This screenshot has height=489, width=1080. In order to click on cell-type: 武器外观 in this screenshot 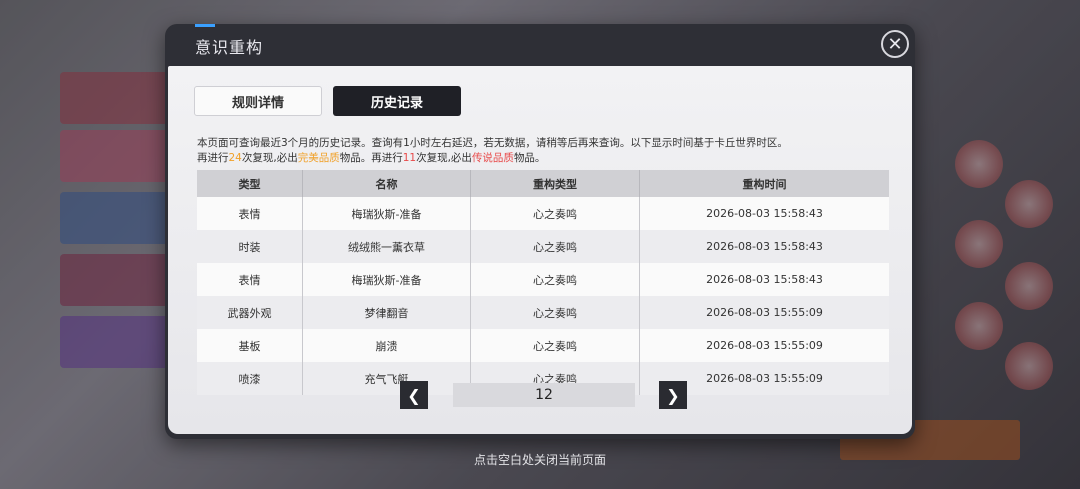, I will do `click(250, 312)`.